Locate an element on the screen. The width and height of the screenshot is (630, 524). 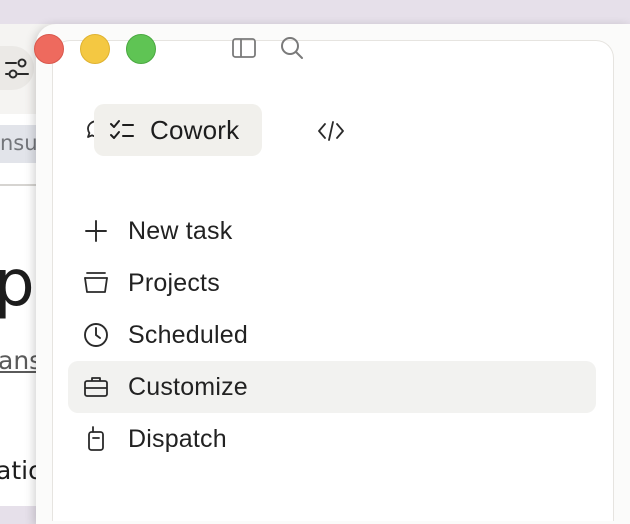
sidebar-item-scheduled: Scheduled is located at coordinates (332, 335).